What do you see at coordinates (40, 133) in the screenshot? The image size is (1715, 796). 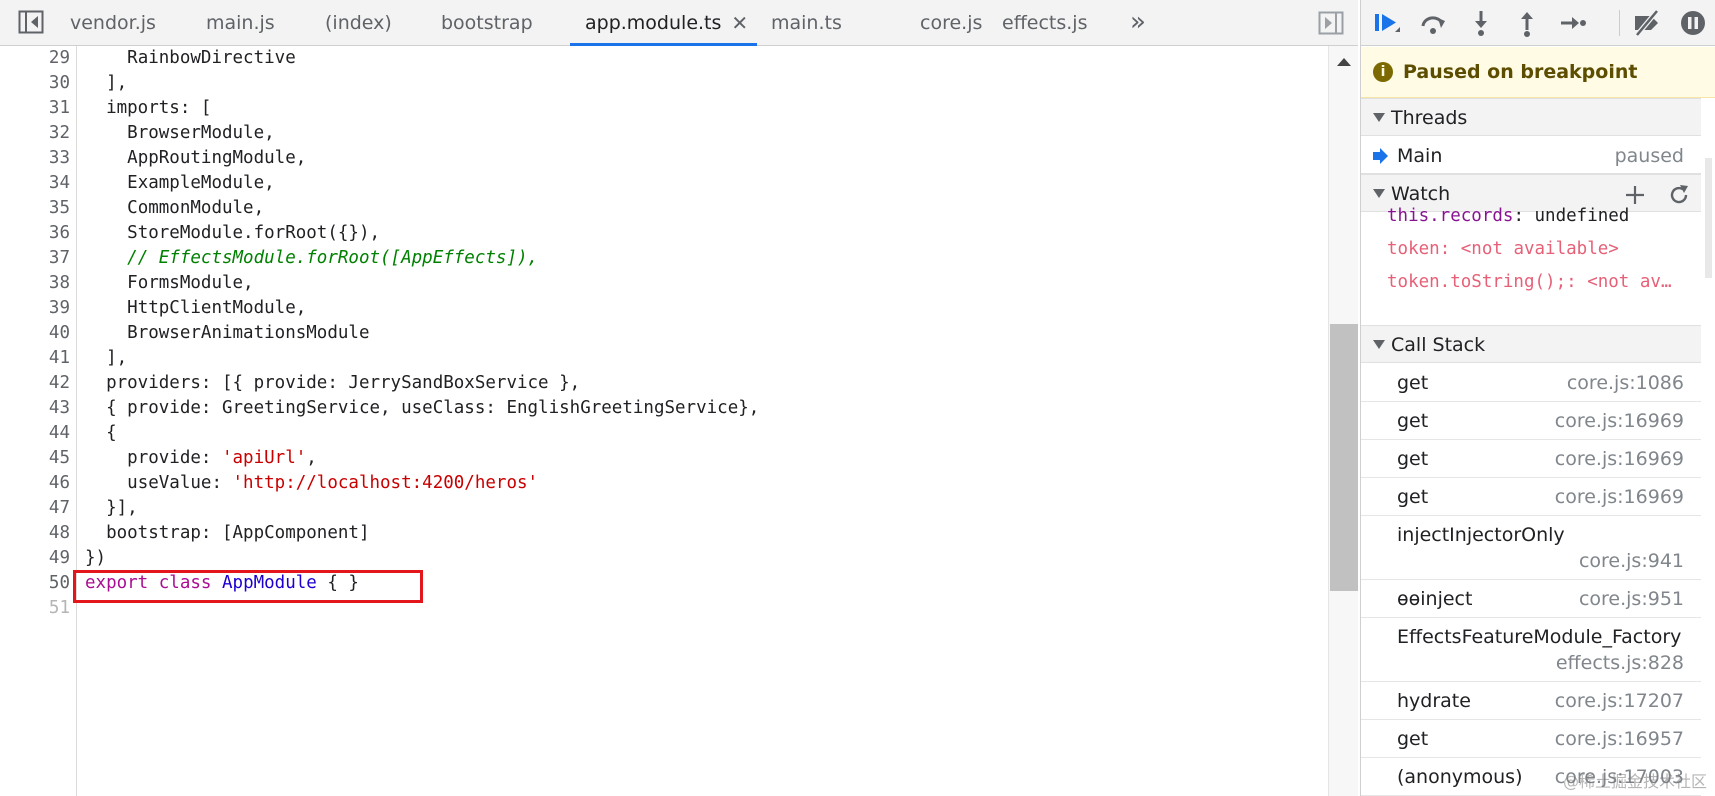 I see `line-number: 32` at bounding box center [40, 133].